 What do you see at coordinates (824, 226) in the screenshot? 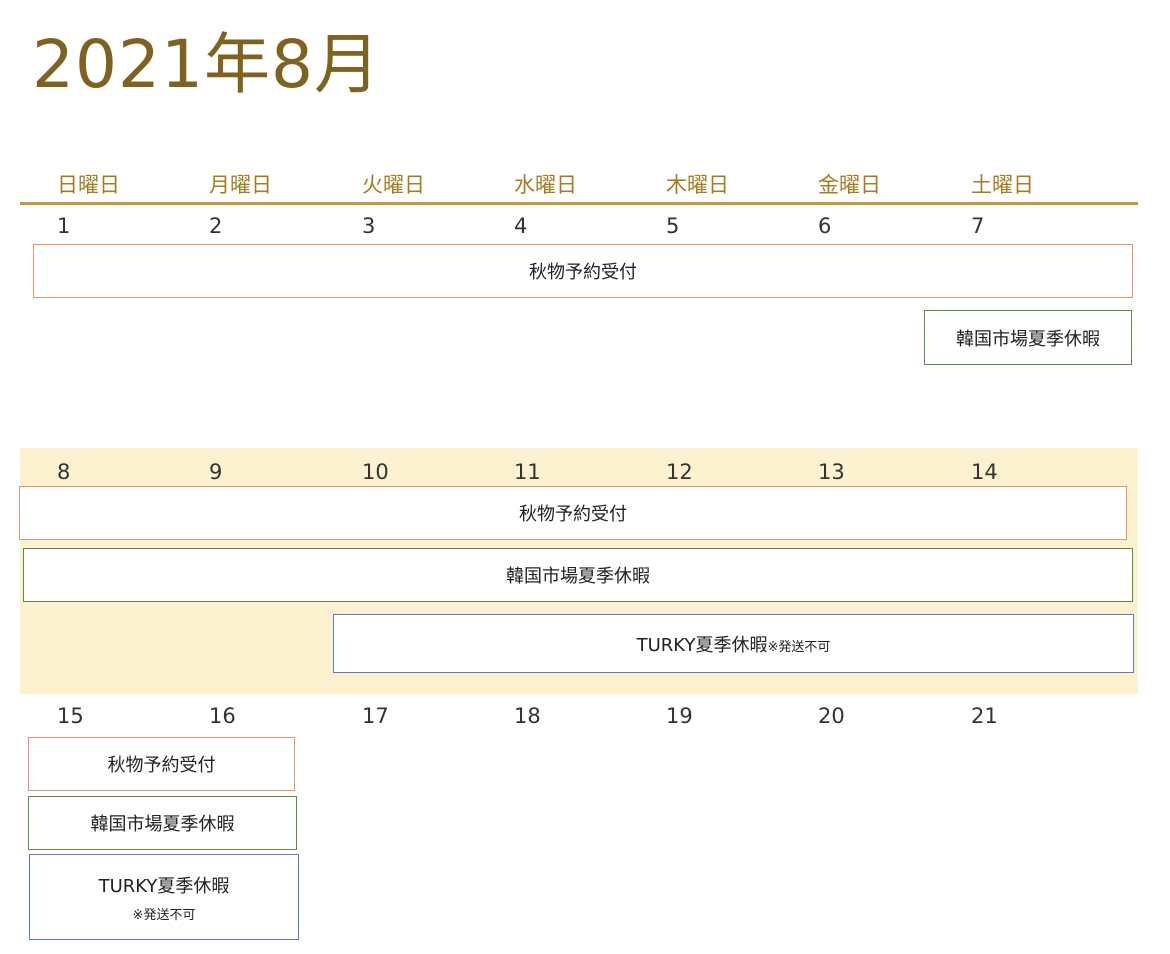
I see `day-6: 6` at bounding box center [824, 226].